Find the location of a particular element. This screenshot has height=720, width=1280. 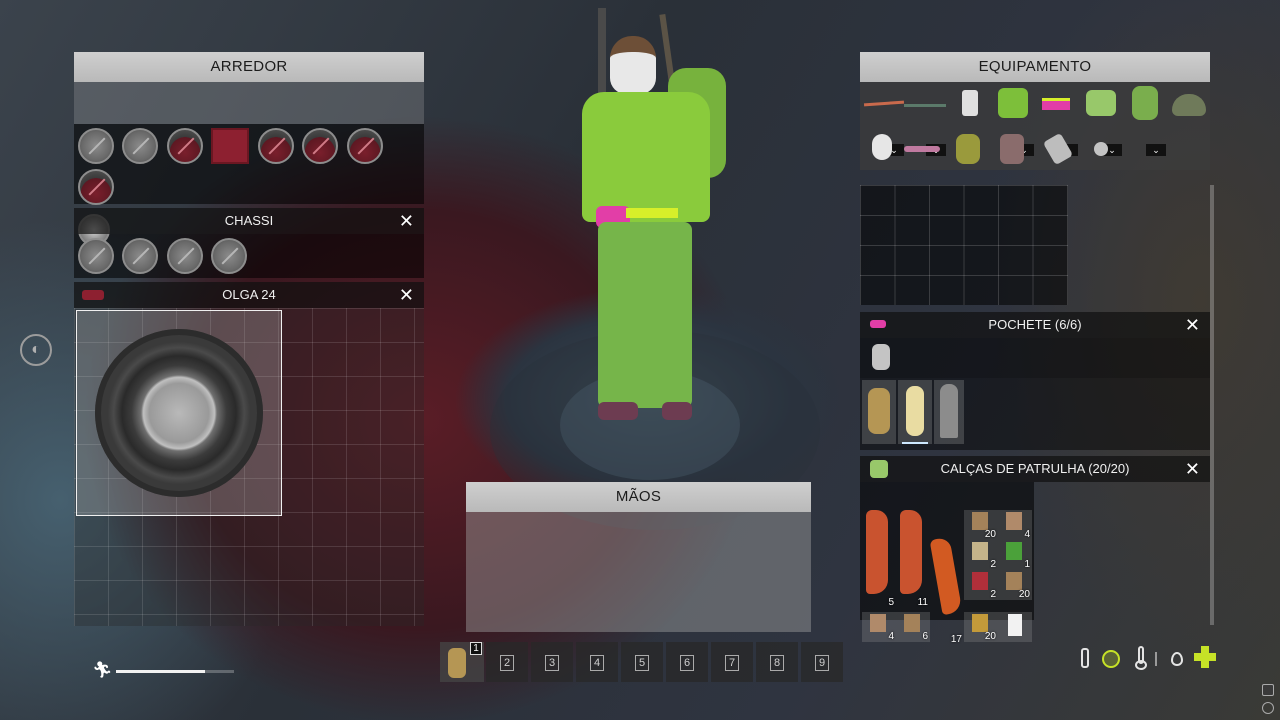

pants-icon is located at coordinates (879, 469).